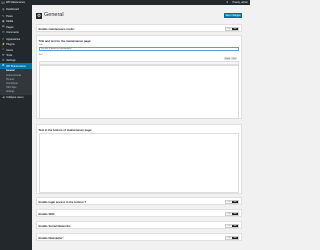 The height and width of the screenshot is (250, 320). I want to click on collapse-icon: ◀, so click(3, 96).